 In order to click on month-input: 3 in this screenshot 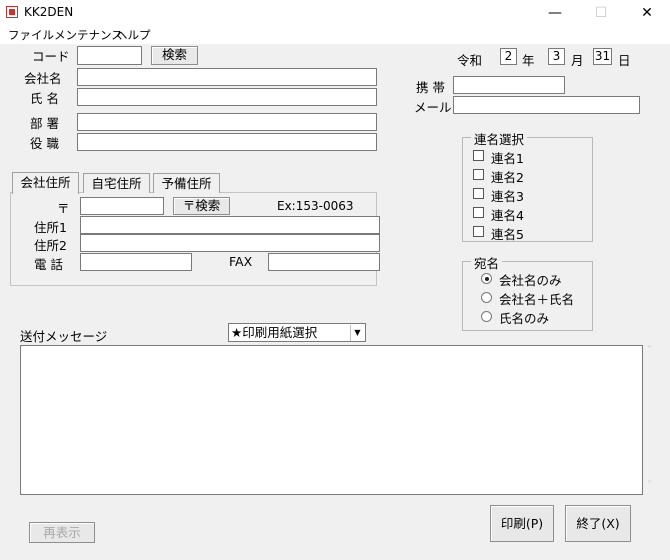, I will do `click(556, 56)`.